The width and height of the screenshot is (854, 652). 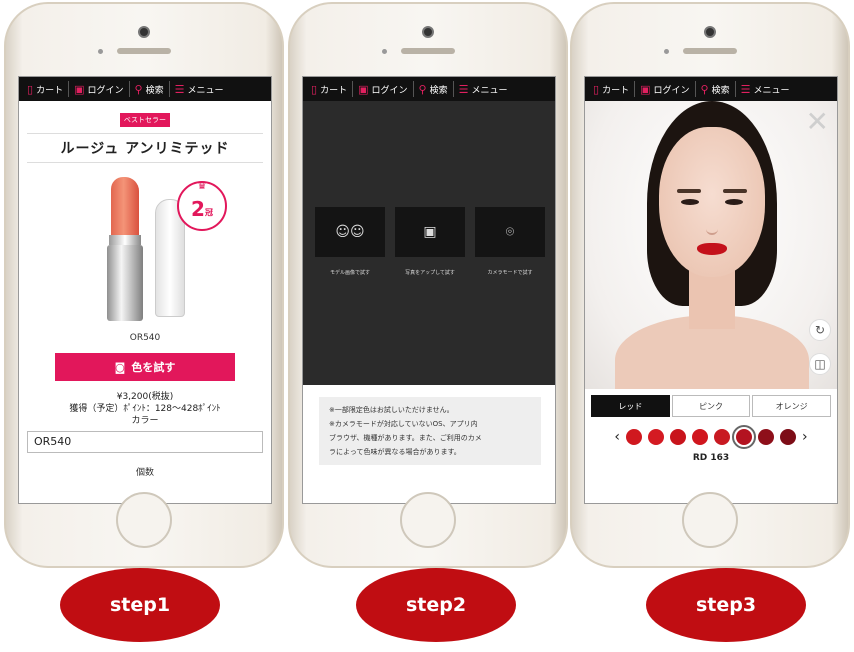 I want to click on step2-label: step2, so click(x=436, y=605).